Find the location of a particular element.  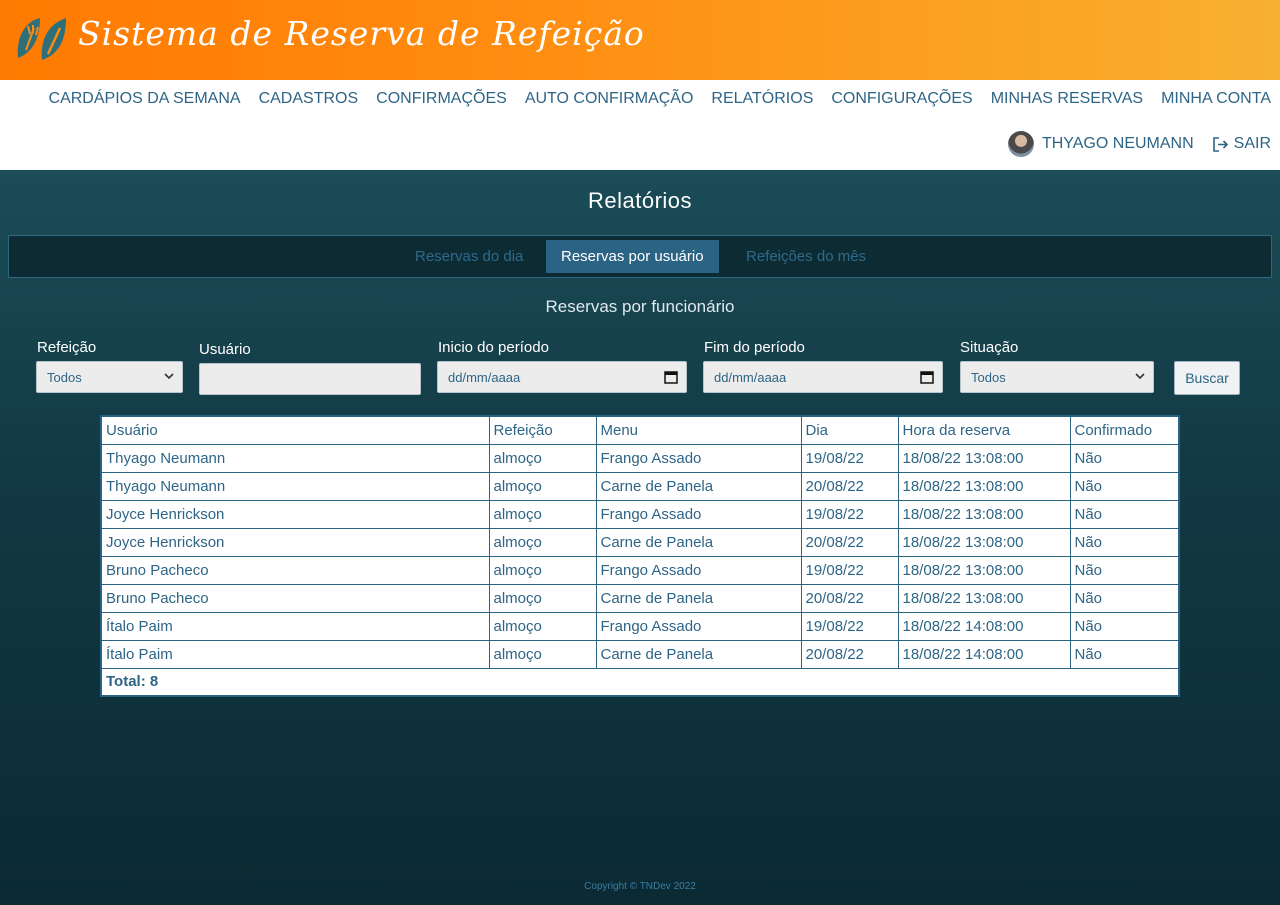

table-total-row: Total: 8 is located at coordinates (640, 682).